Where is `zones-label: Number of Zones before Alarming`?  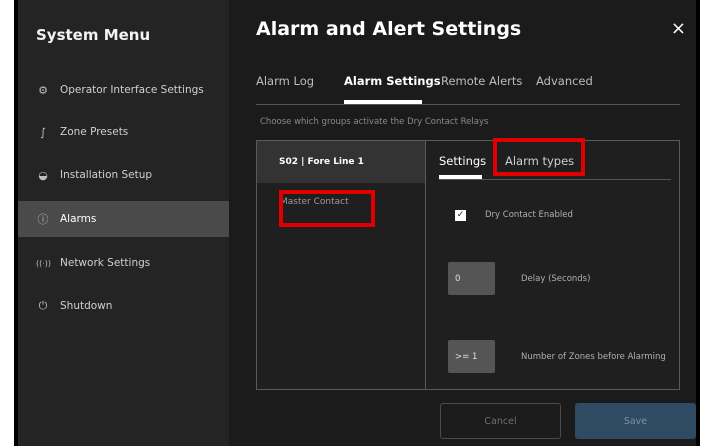
zones-label: Number of Zones before Alarming is located at coordinates (593, 357).